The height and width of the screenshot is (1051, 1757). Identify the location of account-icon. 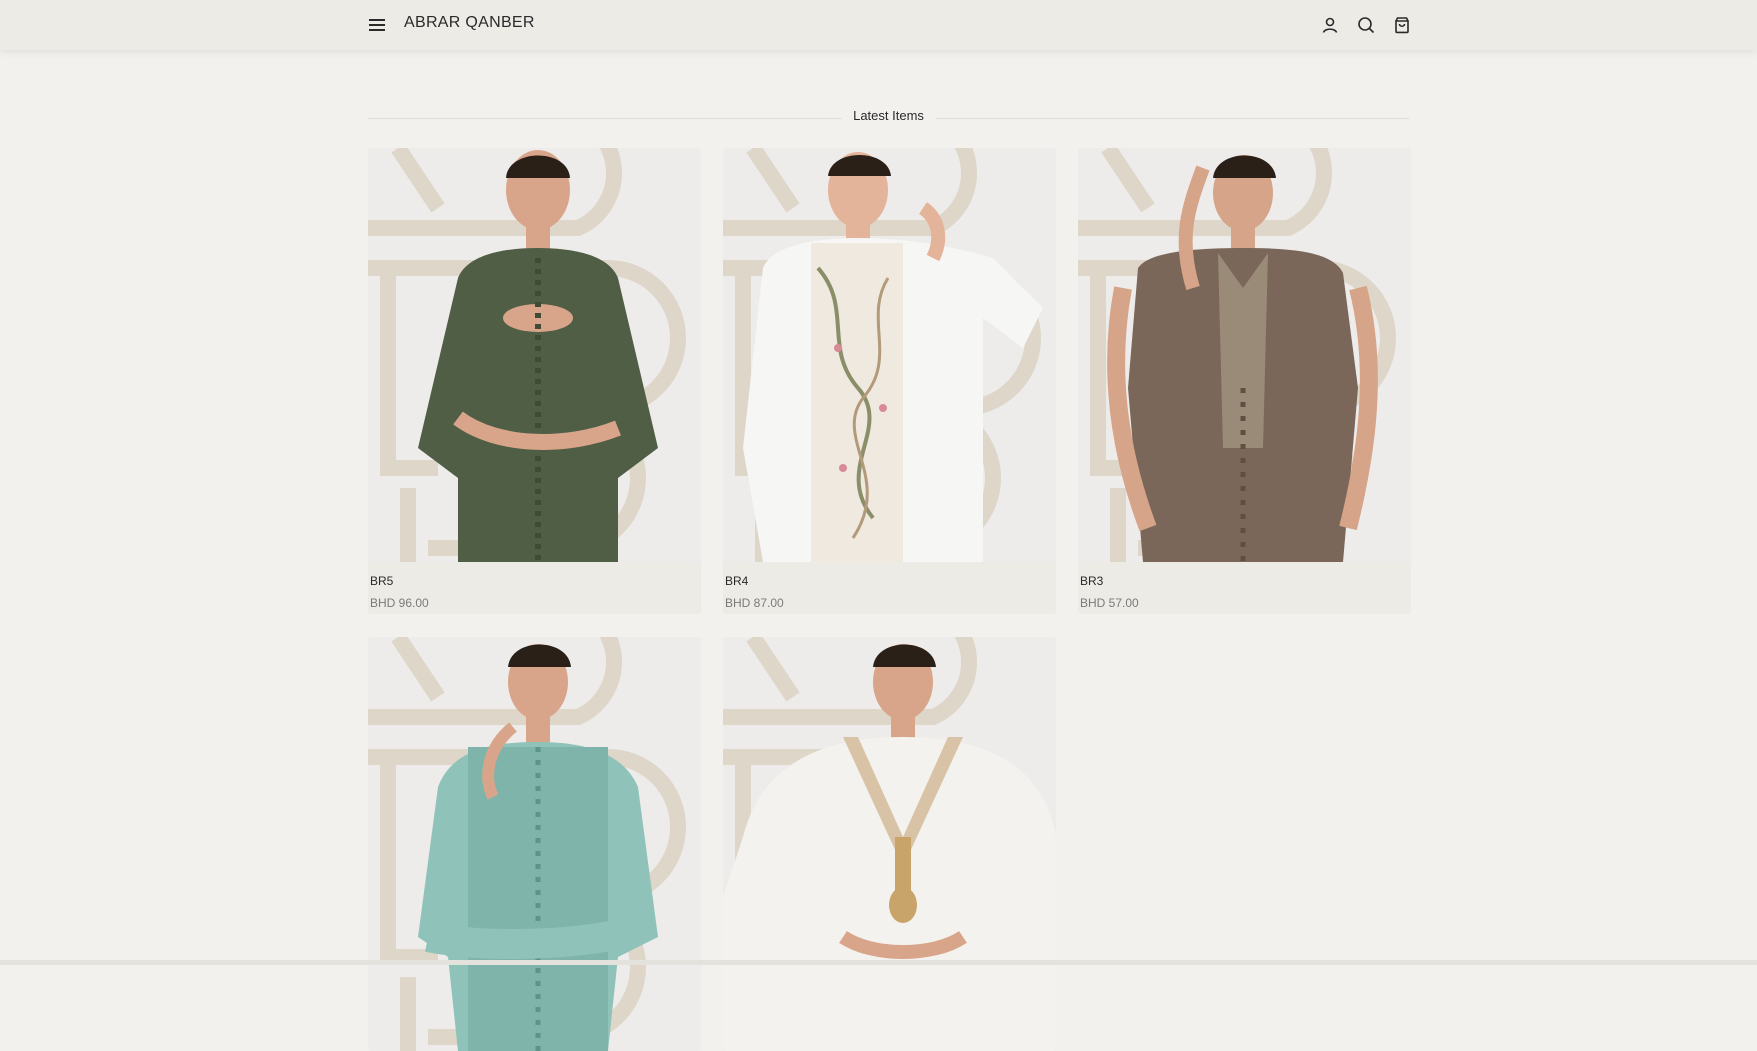
(1330, 25).